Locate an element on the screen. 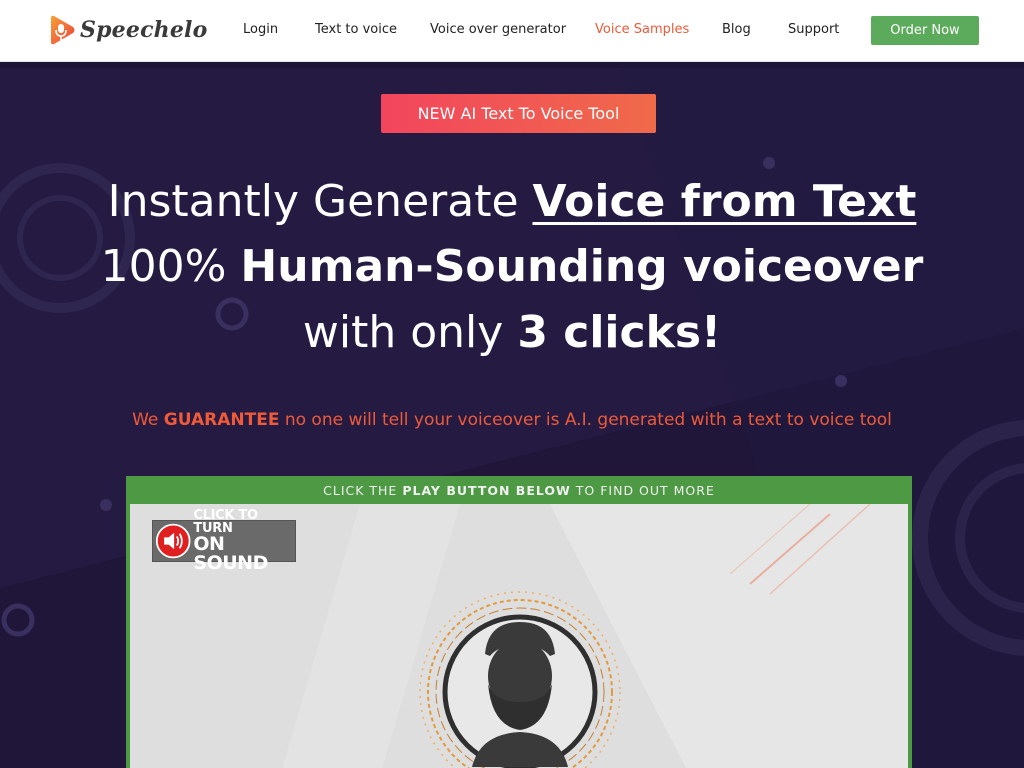  headline-line-3: with only 3 clicks! is located at coordinates (512, 333).